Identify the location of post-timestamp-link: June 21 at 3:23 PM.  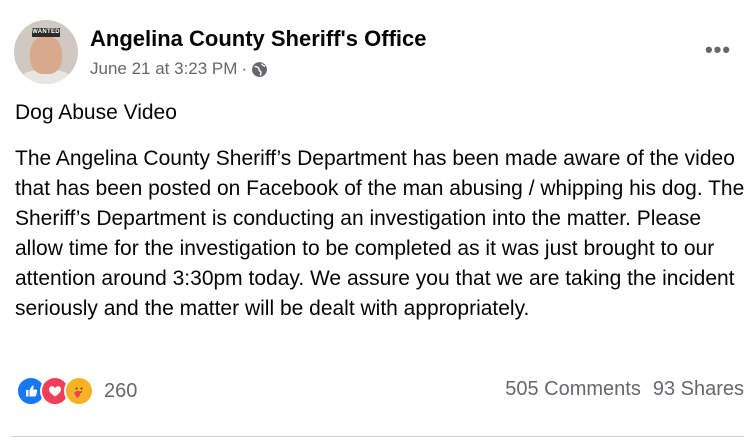
(163, 69).